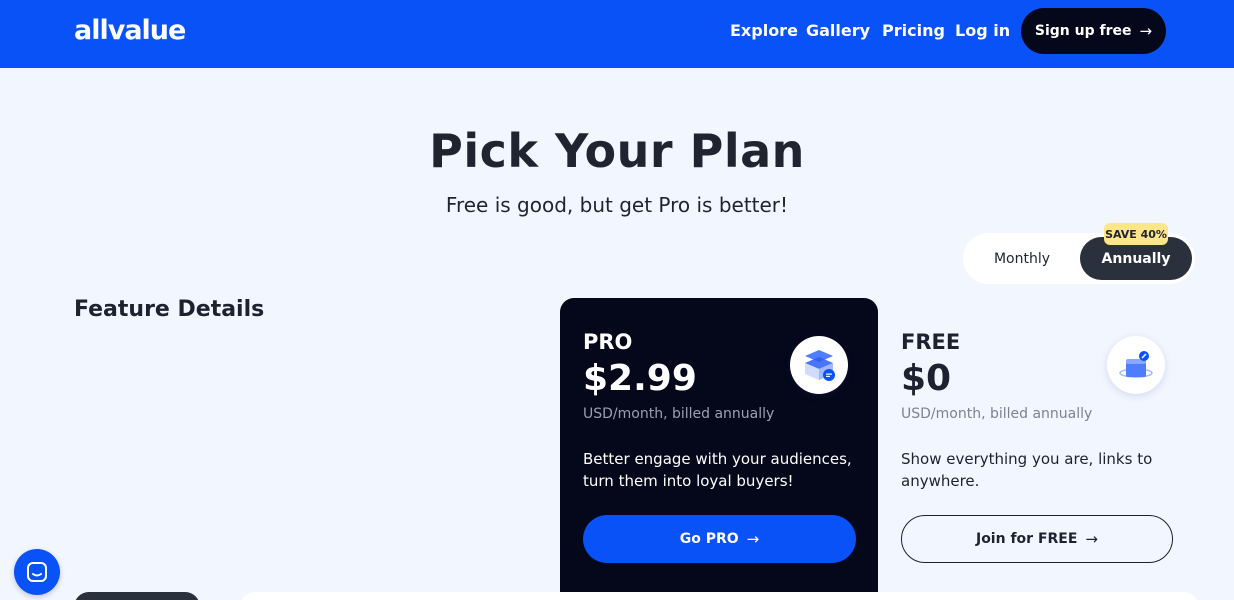 This screenshot has width=1234, height=600. I want to click on feature-table-panel, so click(719, 596).